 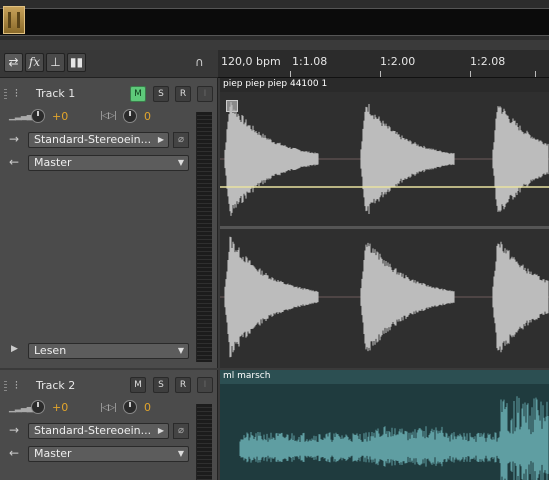 I want to click on swap-arrows-icon: ⇄, so click(x=13, y=62).